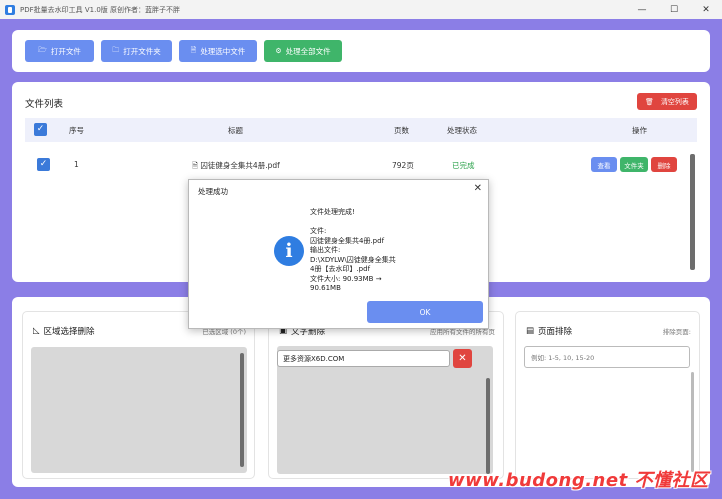 The image size is (722, 499). I want to click on folder-icon: 🗀, so click(116, 49).